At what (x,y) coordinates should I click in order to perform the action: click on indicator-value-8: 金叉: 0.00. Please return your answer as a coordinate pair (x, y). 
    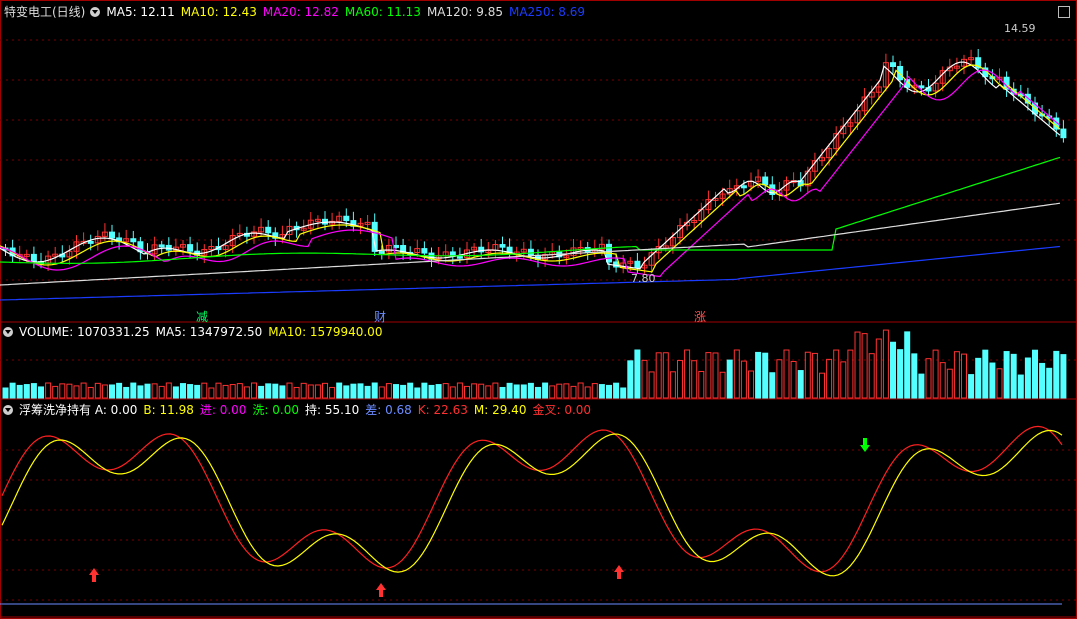
    Looking at the image, I should click on (562, 410).